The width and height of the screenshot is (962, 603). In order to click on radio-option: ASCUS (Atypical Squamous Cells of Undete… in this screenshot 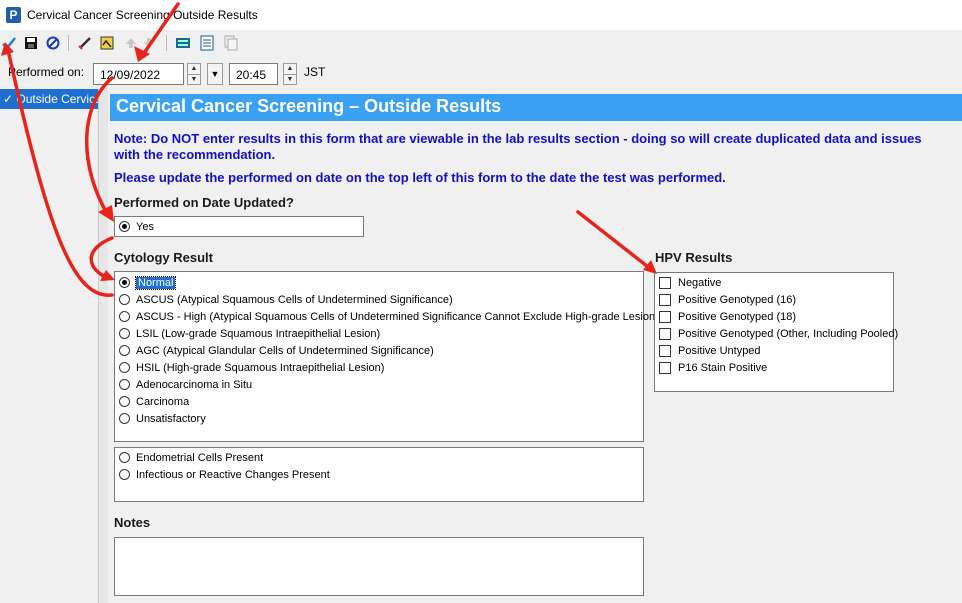, I will do `click(286, 299)`.